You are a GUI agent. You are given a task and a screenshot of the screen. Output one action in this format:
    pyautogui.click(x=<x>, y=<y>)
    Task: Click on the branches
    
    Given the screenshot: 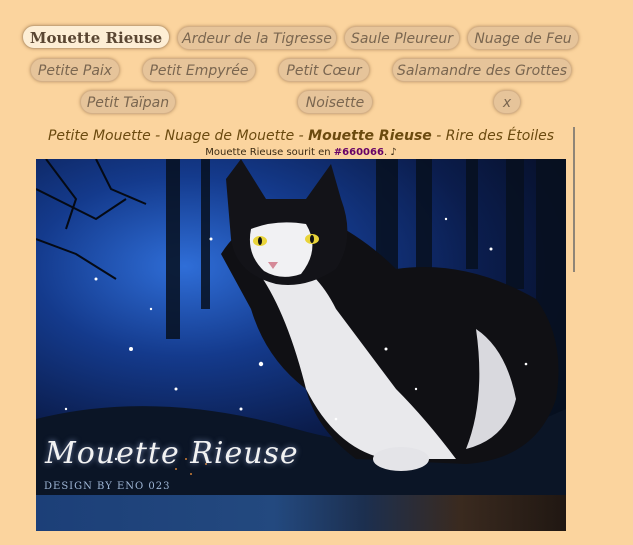 What is the action you would take?
    pyautogui.click(x=91, y=219)
    